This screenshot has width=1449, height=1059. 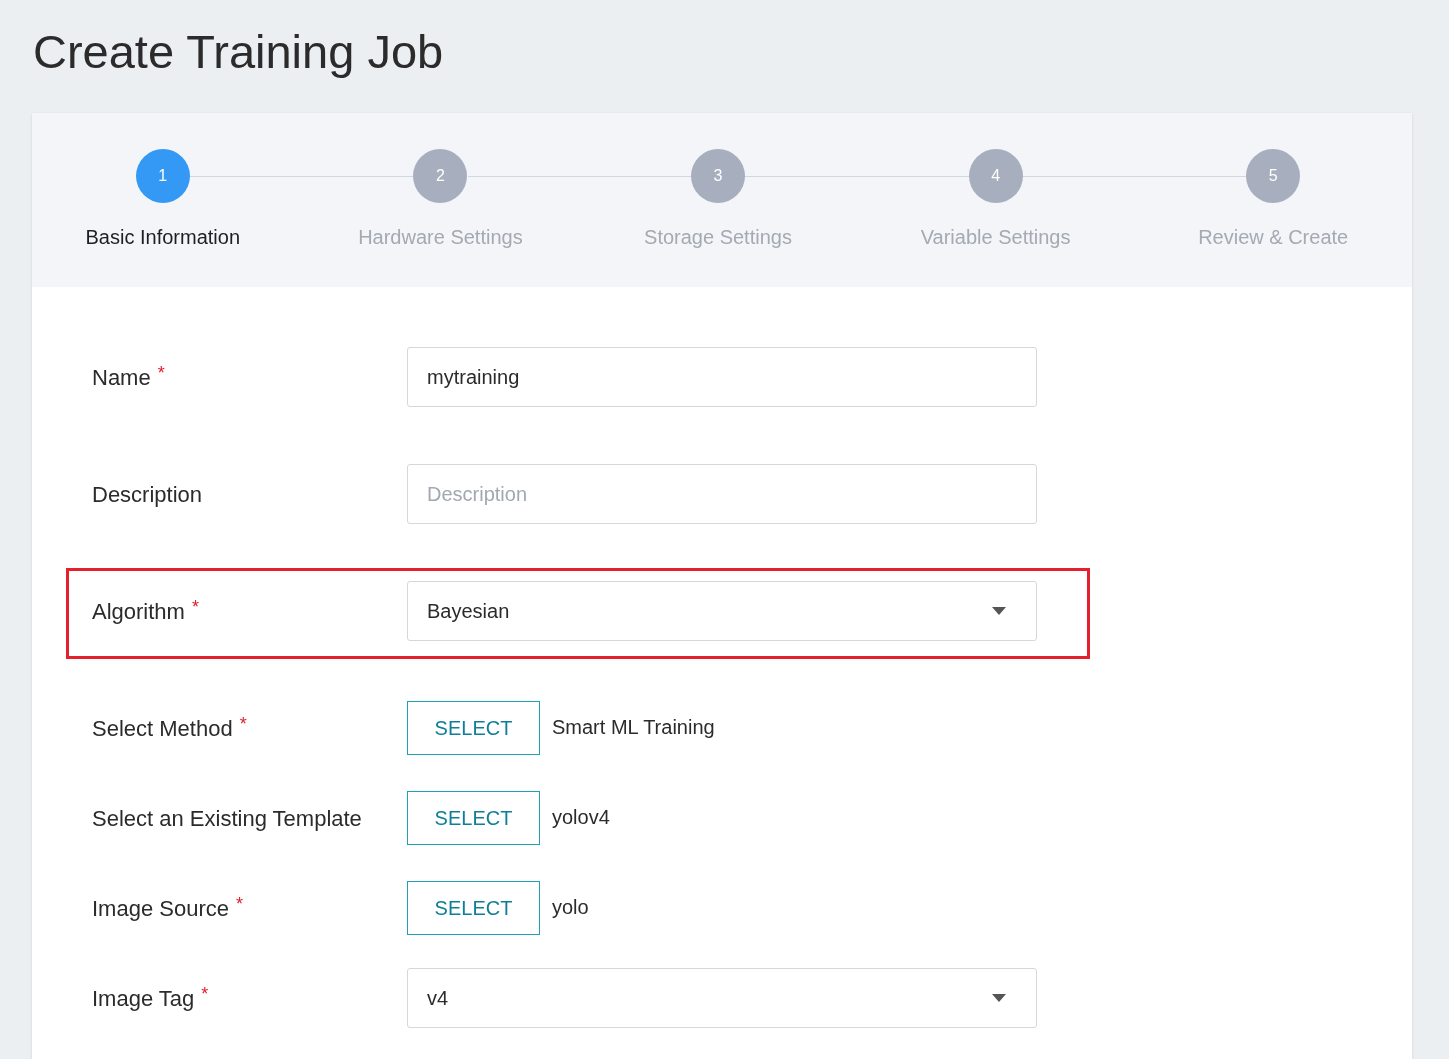 I want to click on step-label: Hardware Settings, so click(x=440, y=237).